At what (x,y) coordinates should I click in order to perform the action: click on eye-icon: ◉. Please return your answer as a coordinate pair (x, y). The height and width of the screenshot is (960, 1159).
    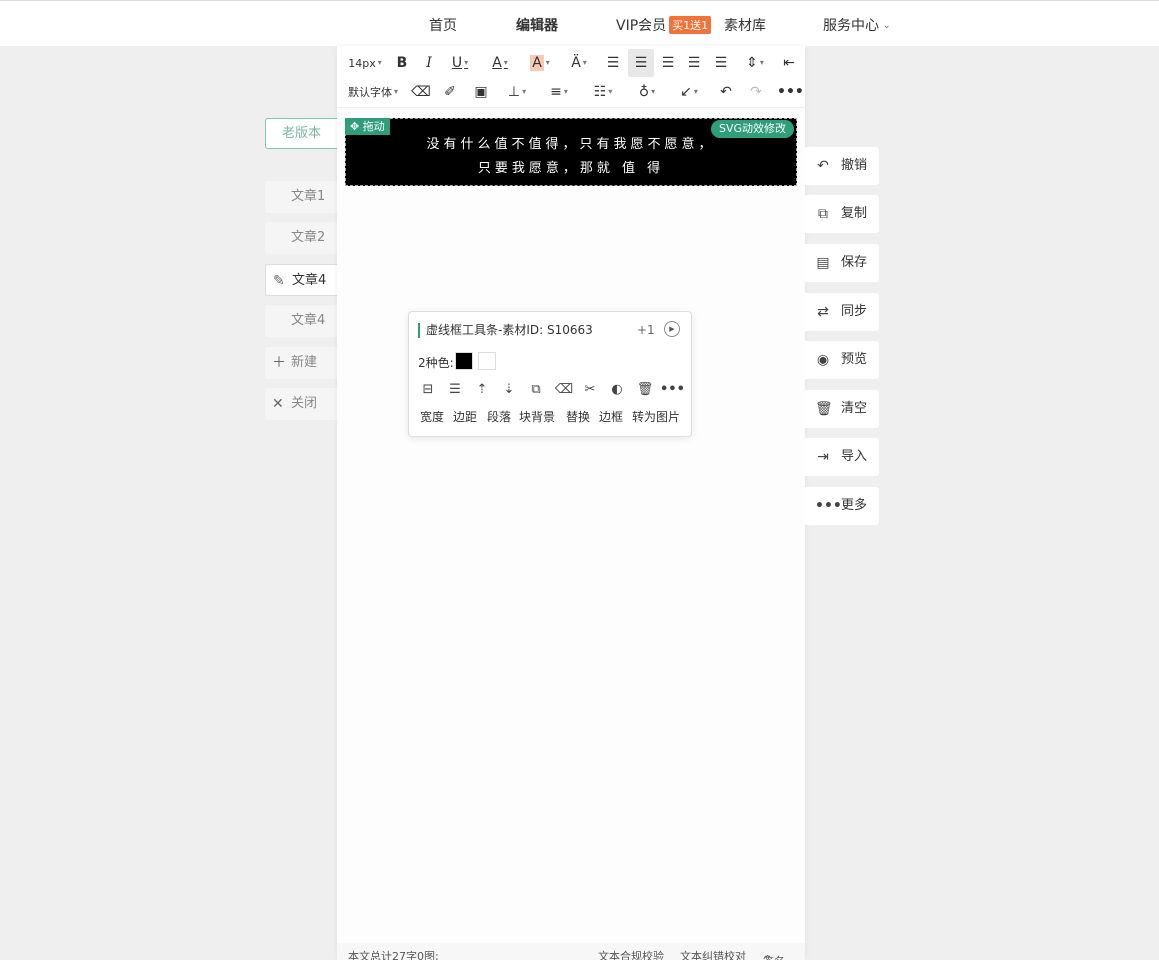
    Looking at the image, I should click on (823, 360).